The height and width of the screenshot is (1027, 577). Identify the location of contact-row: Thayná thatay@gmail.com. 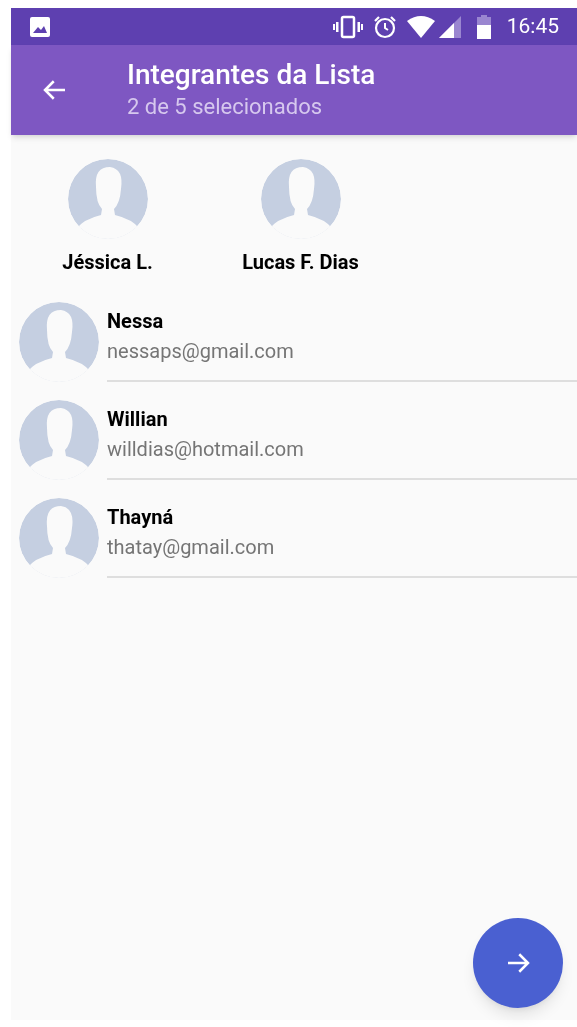
(294, 530).